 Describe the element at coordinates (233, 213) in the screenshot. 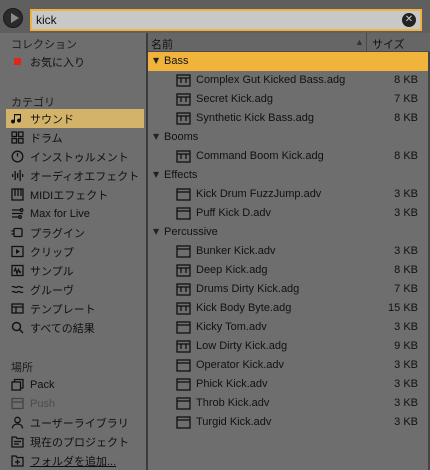

I see `item-name: Puff Kick D.adv` at that location.